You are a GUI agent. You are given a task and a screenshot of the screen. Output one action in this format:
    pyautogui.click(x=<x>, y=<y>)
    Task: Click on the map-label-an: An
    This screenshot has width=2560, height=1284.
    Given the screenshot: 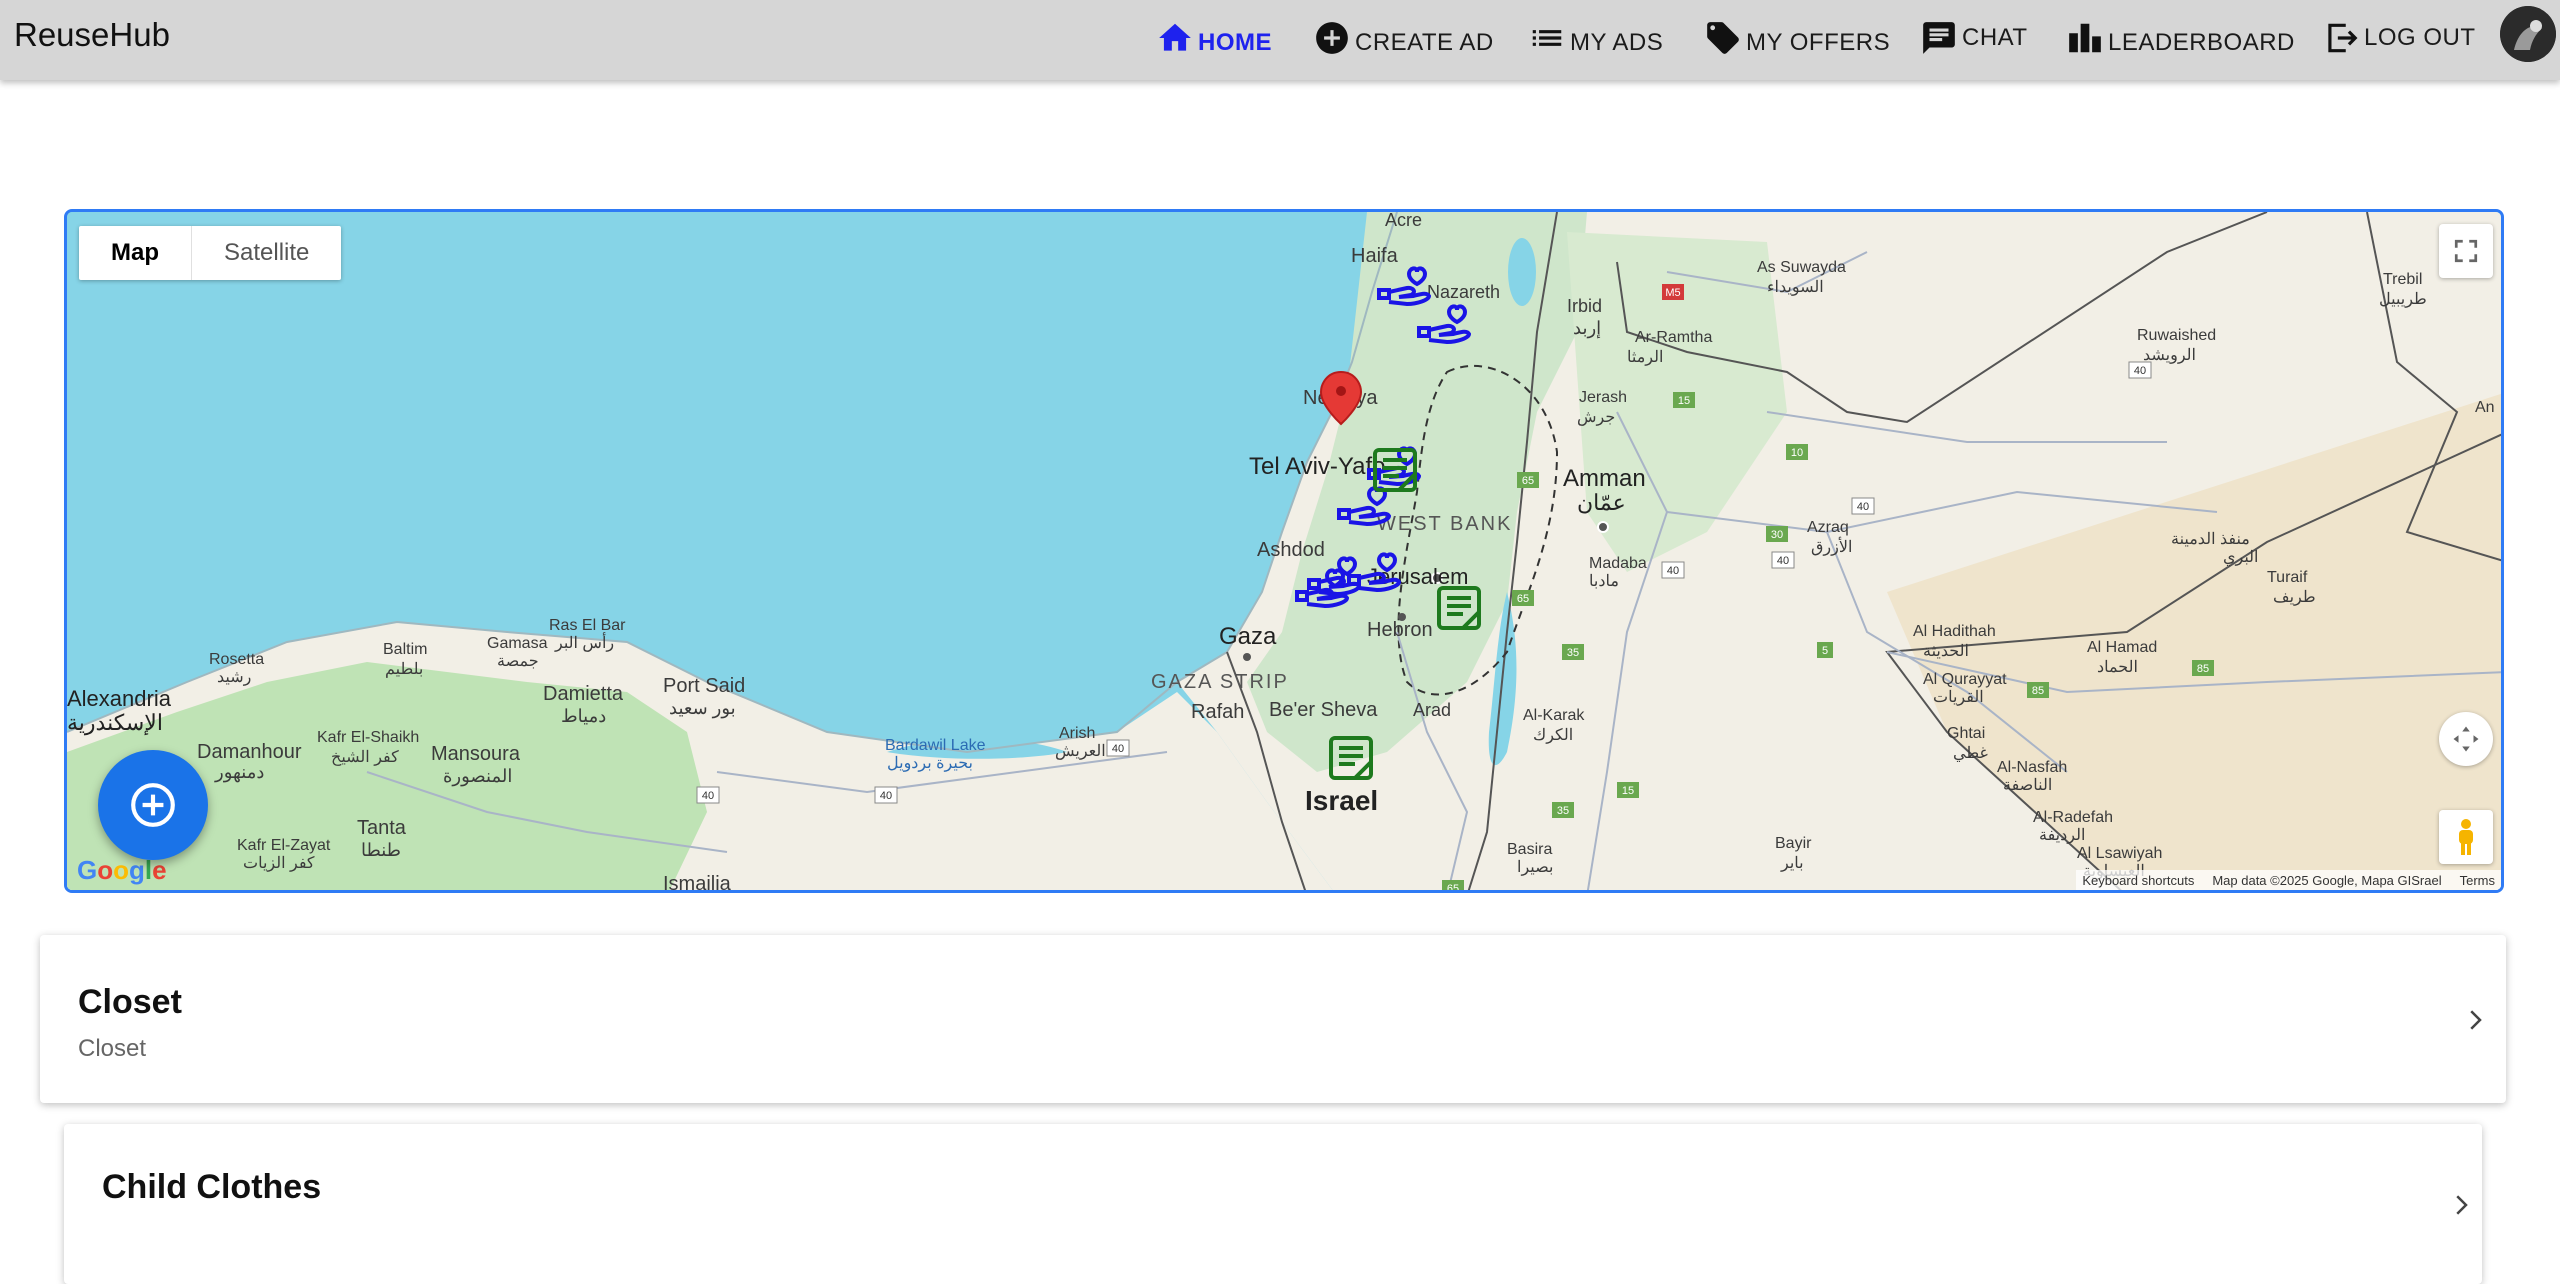 What is the action you would take?
    pyautogui.click(x=2485, y=407)
    